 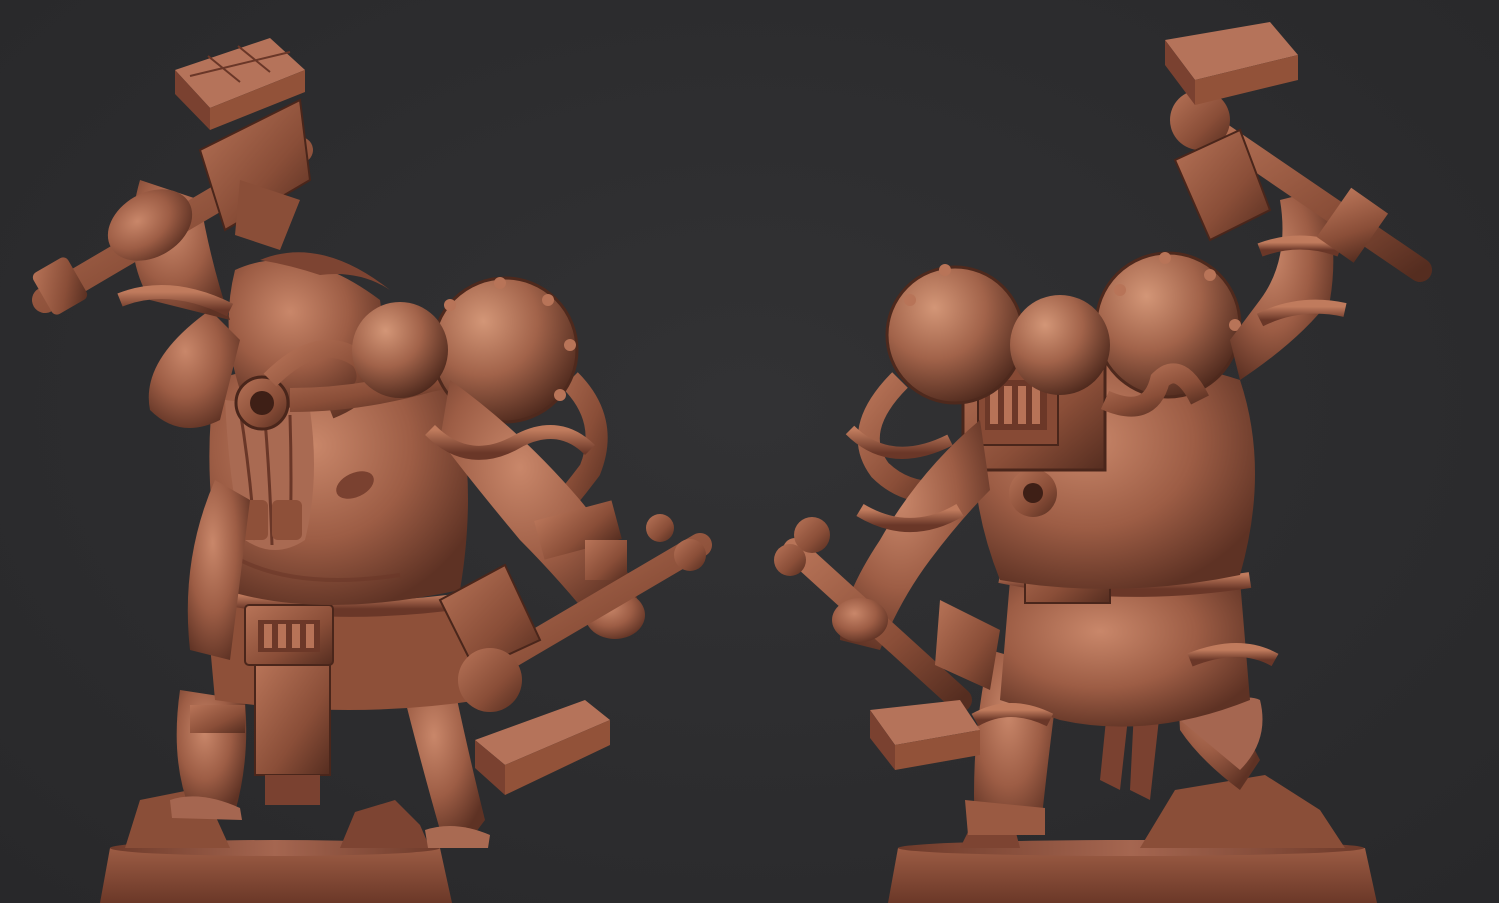 I want to click on back-base, so click(x=1132, y=875).